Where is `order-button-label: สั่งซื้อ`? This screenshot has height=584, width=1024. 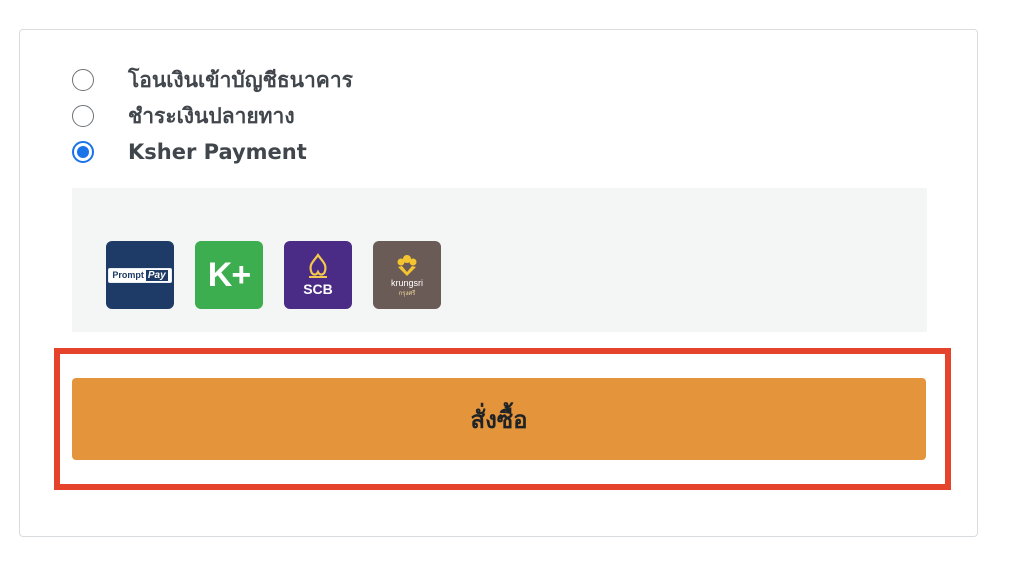
order-button-label: สั่งซื้อ is located at coordinates (499, 420).